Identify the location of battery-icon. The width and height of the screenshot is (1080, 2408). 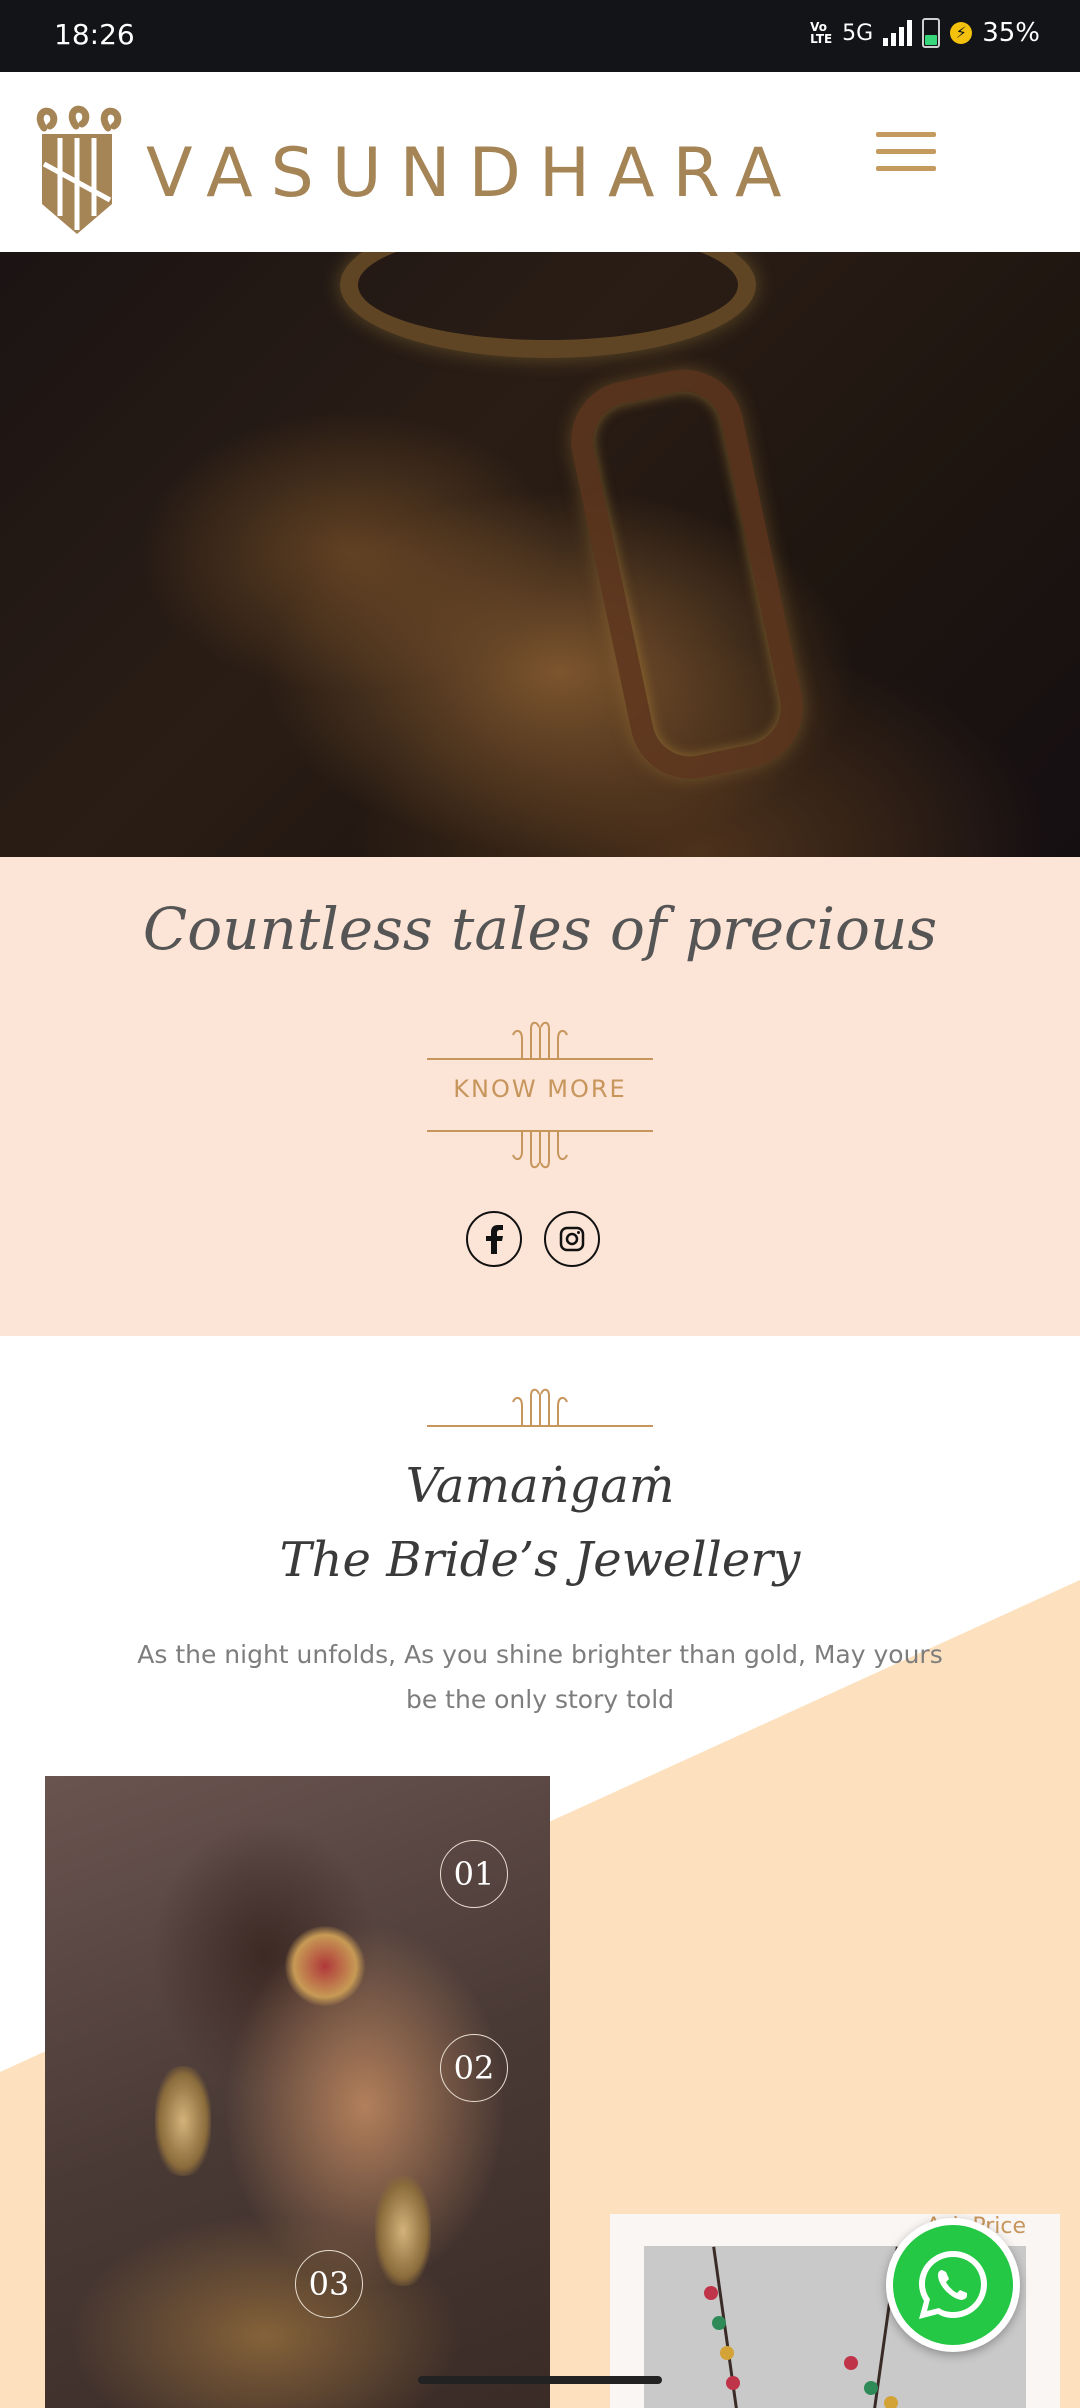
(931, 33).